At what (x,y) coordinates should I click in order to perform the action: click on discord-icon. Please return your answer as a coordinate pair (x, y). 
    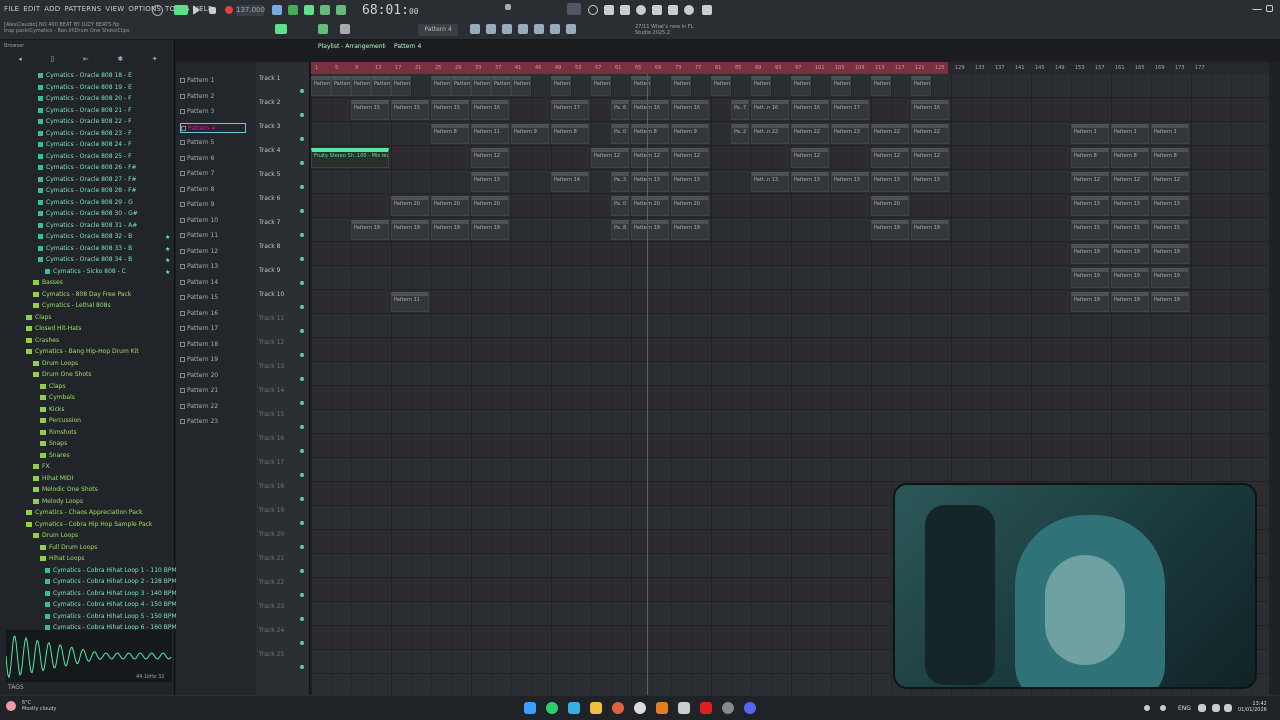
    Looking at the image, I should click on (750, 708).